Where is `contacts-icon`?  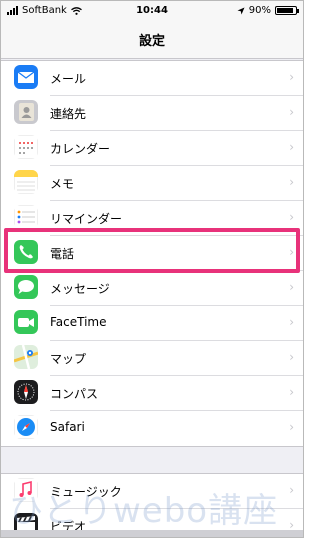
contacts-icon is located at coordinates (26, 112).